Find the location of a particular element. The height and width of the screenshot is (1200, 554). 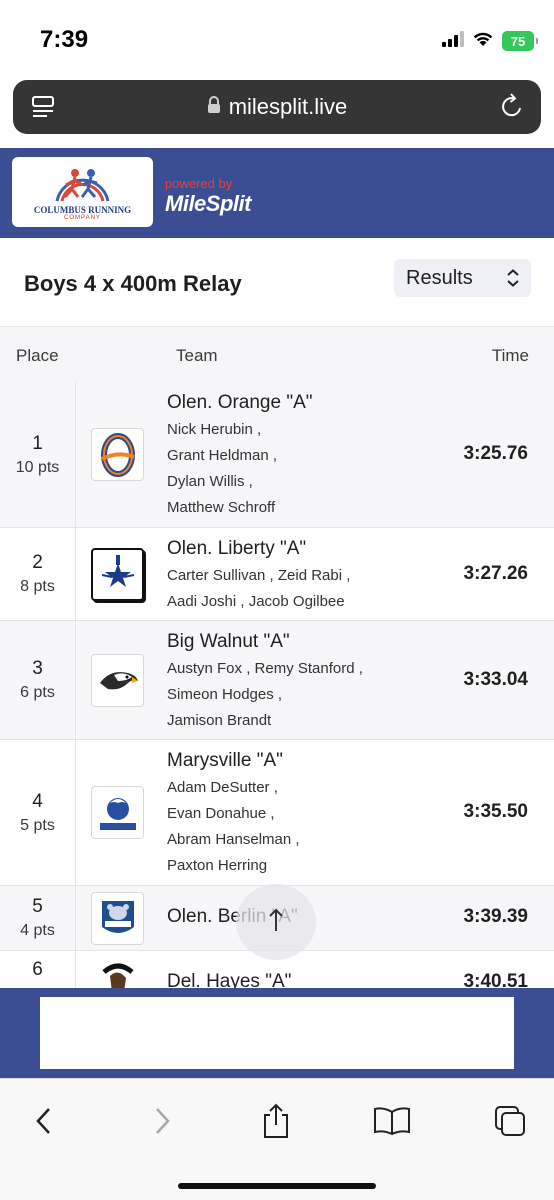

share-icon is located at coordinates (276, 1120).